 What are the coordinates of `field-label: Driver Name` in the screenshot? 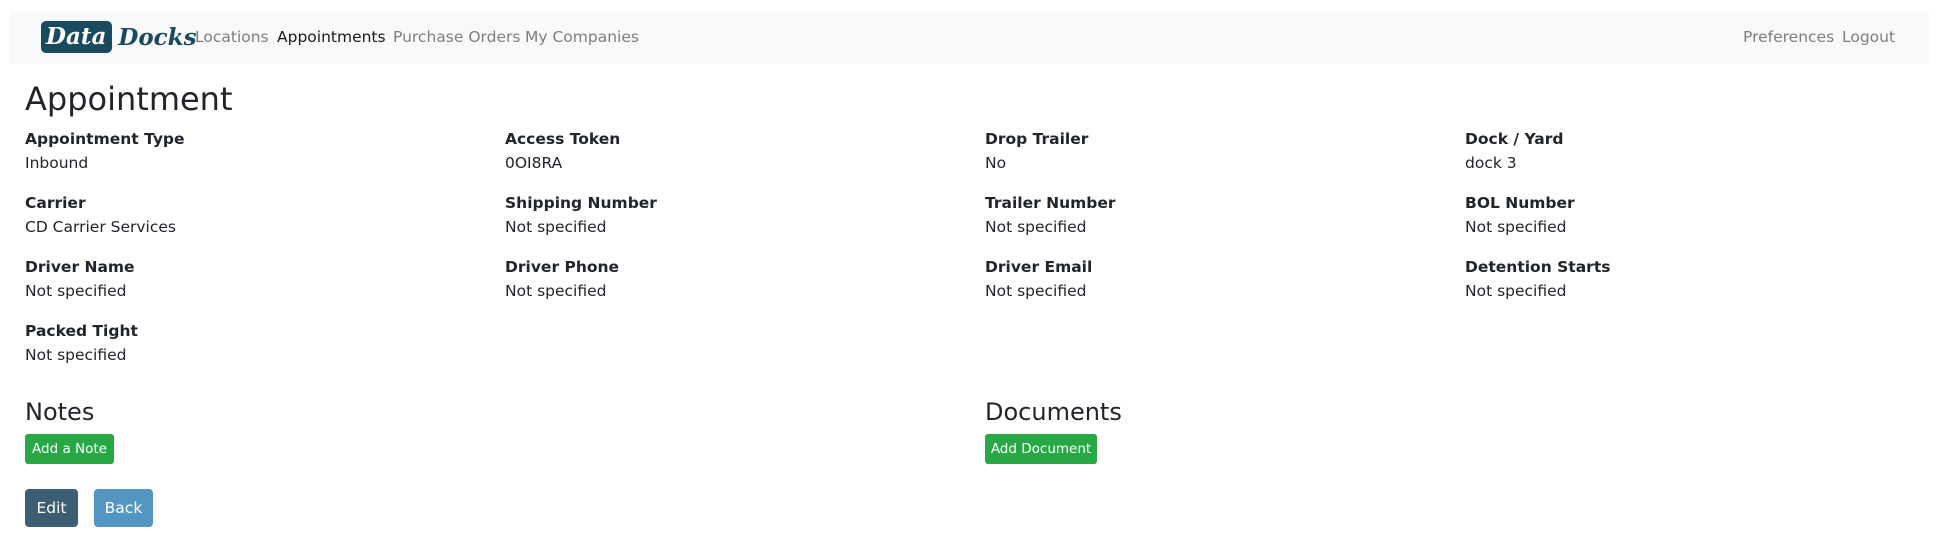 It's located at (80, 267).